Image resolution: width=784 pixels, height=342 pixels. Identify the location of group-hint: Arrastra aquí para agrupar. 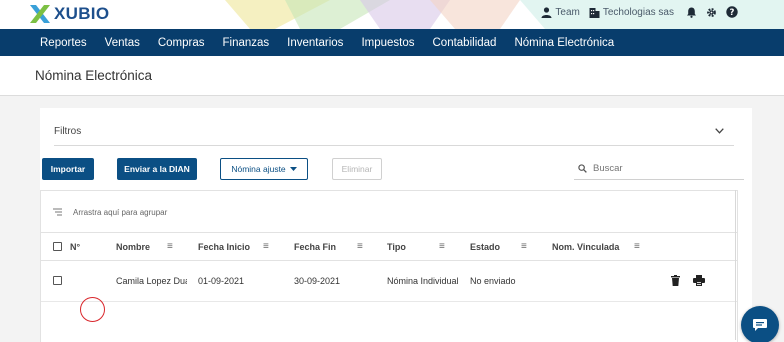
(120, 212).